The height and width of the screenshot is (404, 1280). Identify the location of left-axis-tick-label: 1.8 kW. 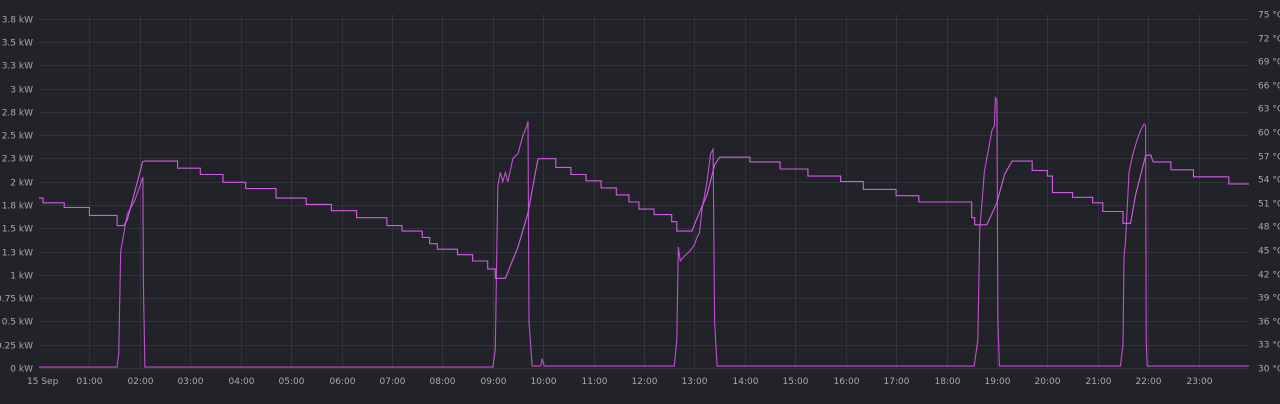
(17, 207).